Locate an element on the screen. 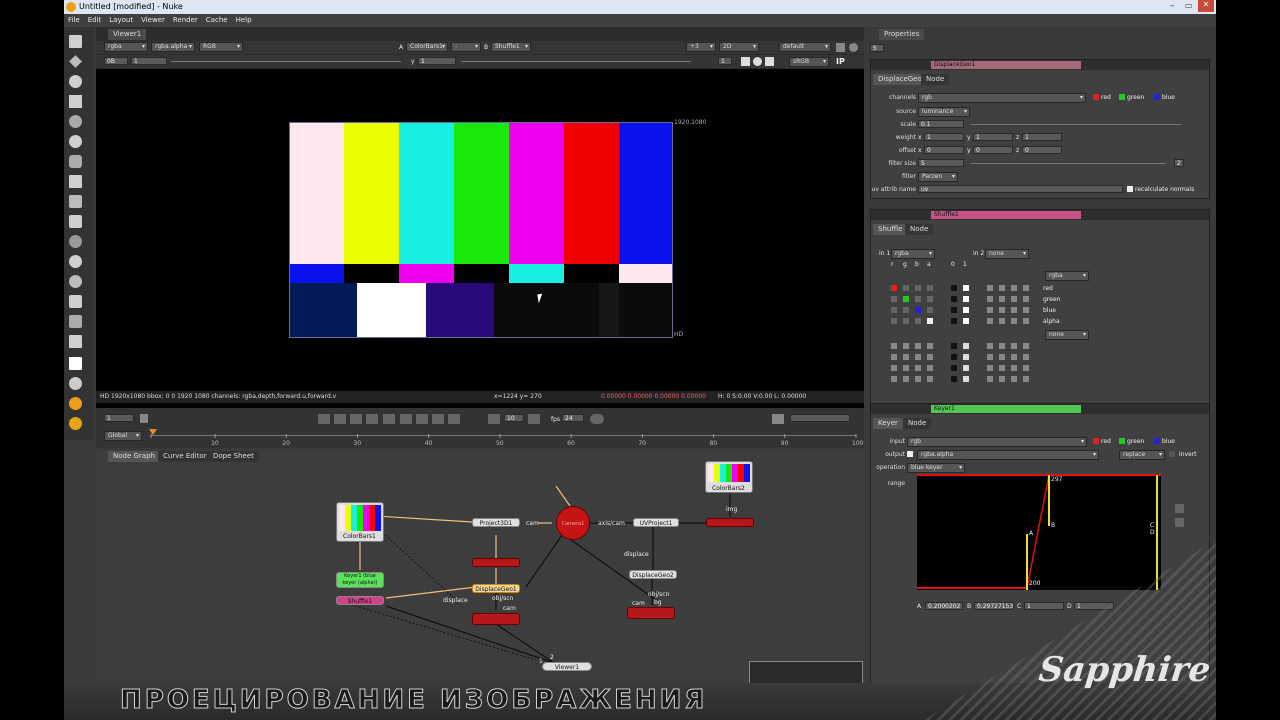 This screenshot has height=720, width=1280. shuffle1-name: Shuffle1 is located at coordinates (1006, 215).